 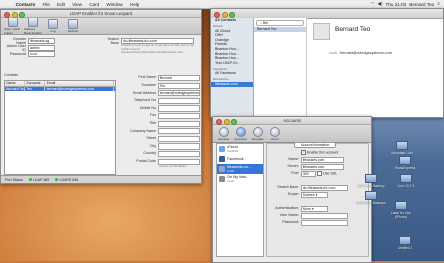 What do you see at coordinates (402, 148) in the screenshot?
I see `desktop-drive-icon: Mountain Lion` at bounding box center [402, 148].